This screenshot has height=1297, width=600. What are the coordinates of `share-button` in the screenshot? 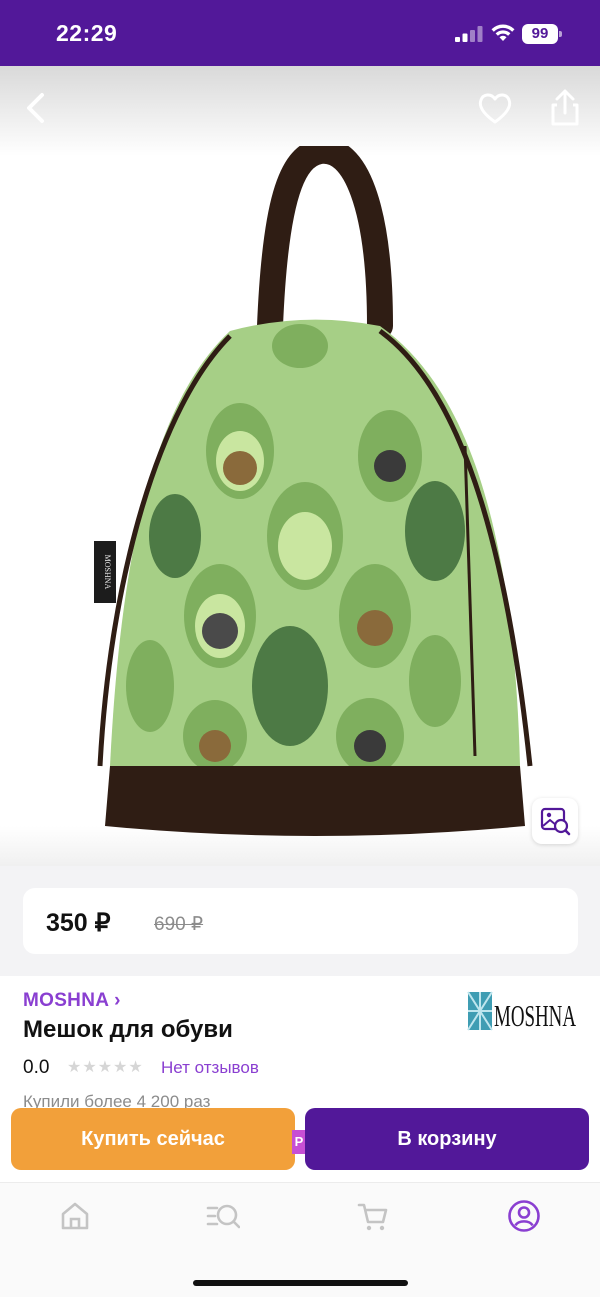 It's located at (565, 108).